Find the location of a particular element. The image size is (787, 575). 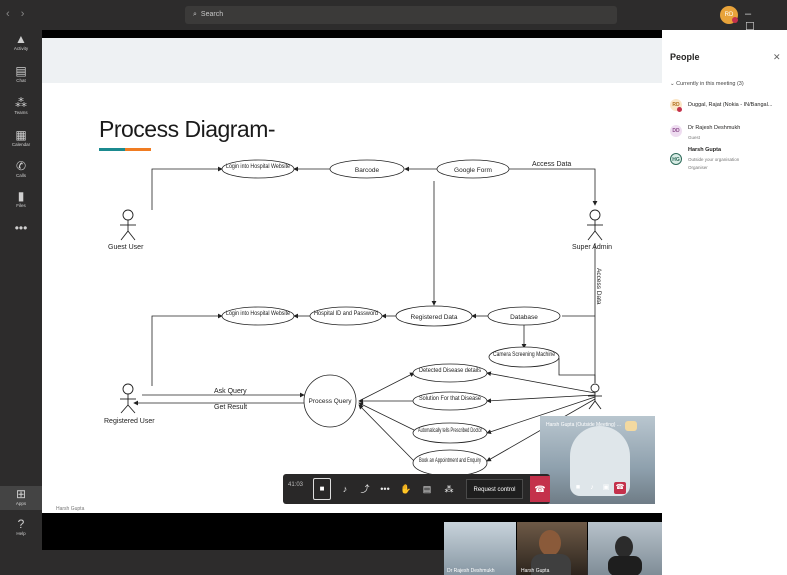

more-actions-button: ••• is located at coordinates (385, 489).